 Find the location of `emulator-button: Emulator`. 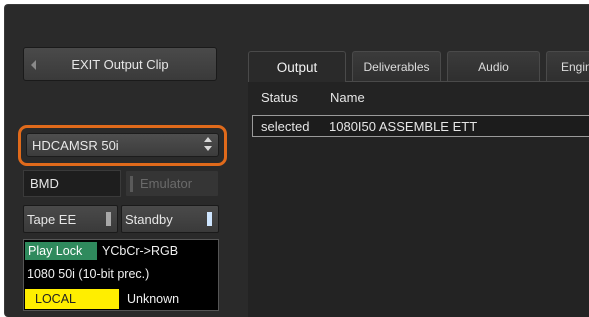

emulator-button: Emulator is located at coordinates (172, 183).